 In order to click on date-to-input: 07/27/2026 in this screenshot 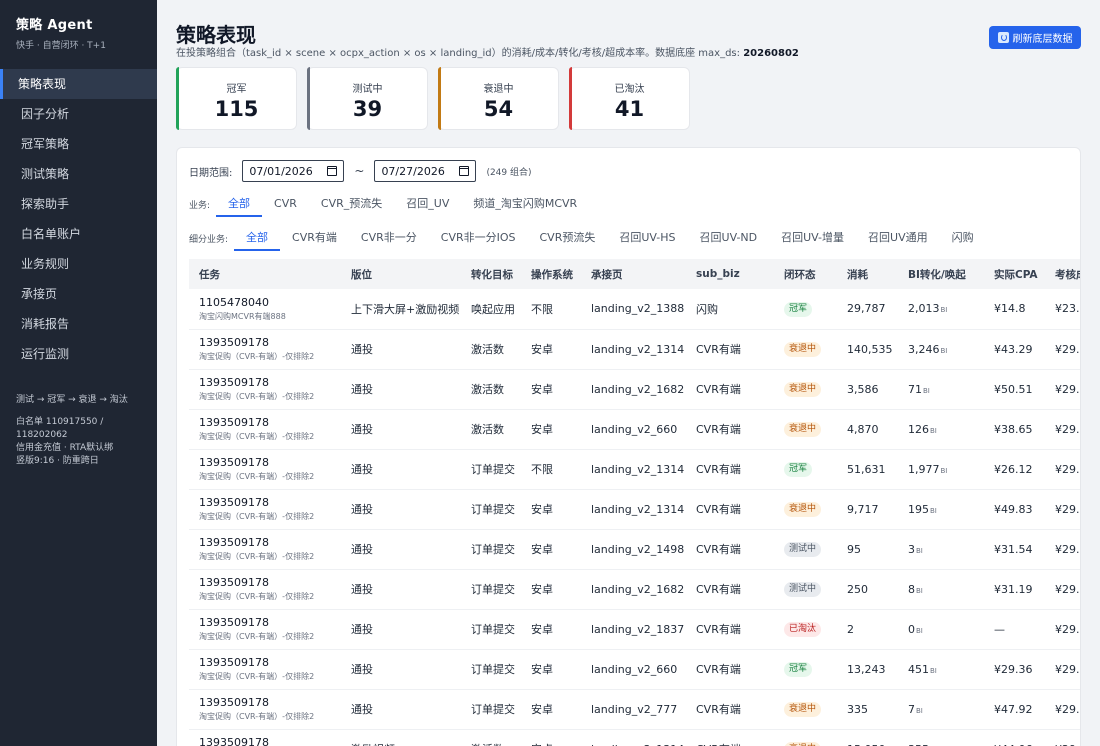, I will do `click(425, 171)`.